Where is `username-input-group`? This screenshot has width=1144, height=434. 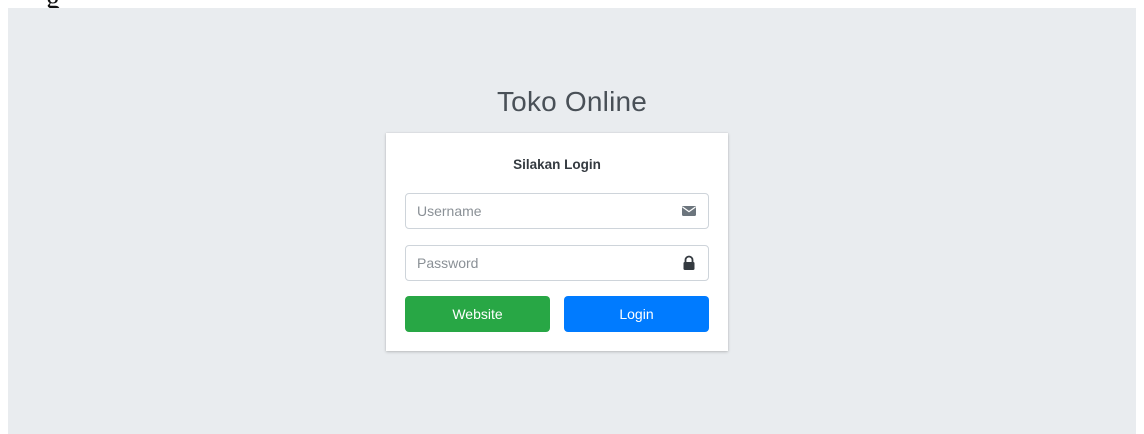 username-input-group is located at coordinates (557, 211).